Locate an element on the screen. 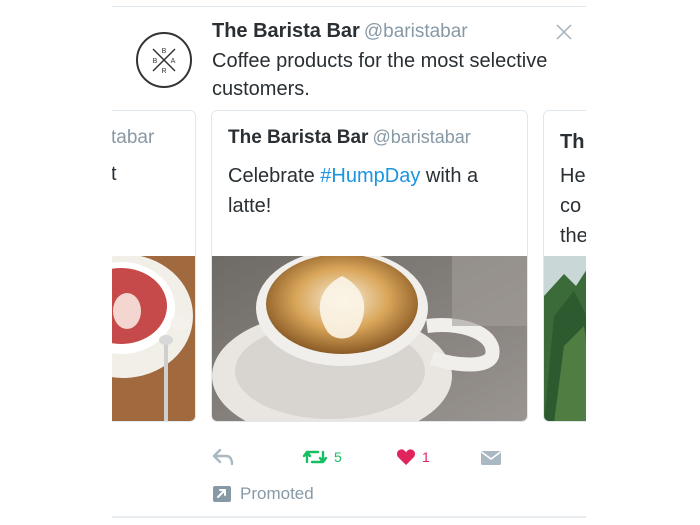 The image size is (700, 525). card-text-before: Celebrate is located at coordinates (274, 176).